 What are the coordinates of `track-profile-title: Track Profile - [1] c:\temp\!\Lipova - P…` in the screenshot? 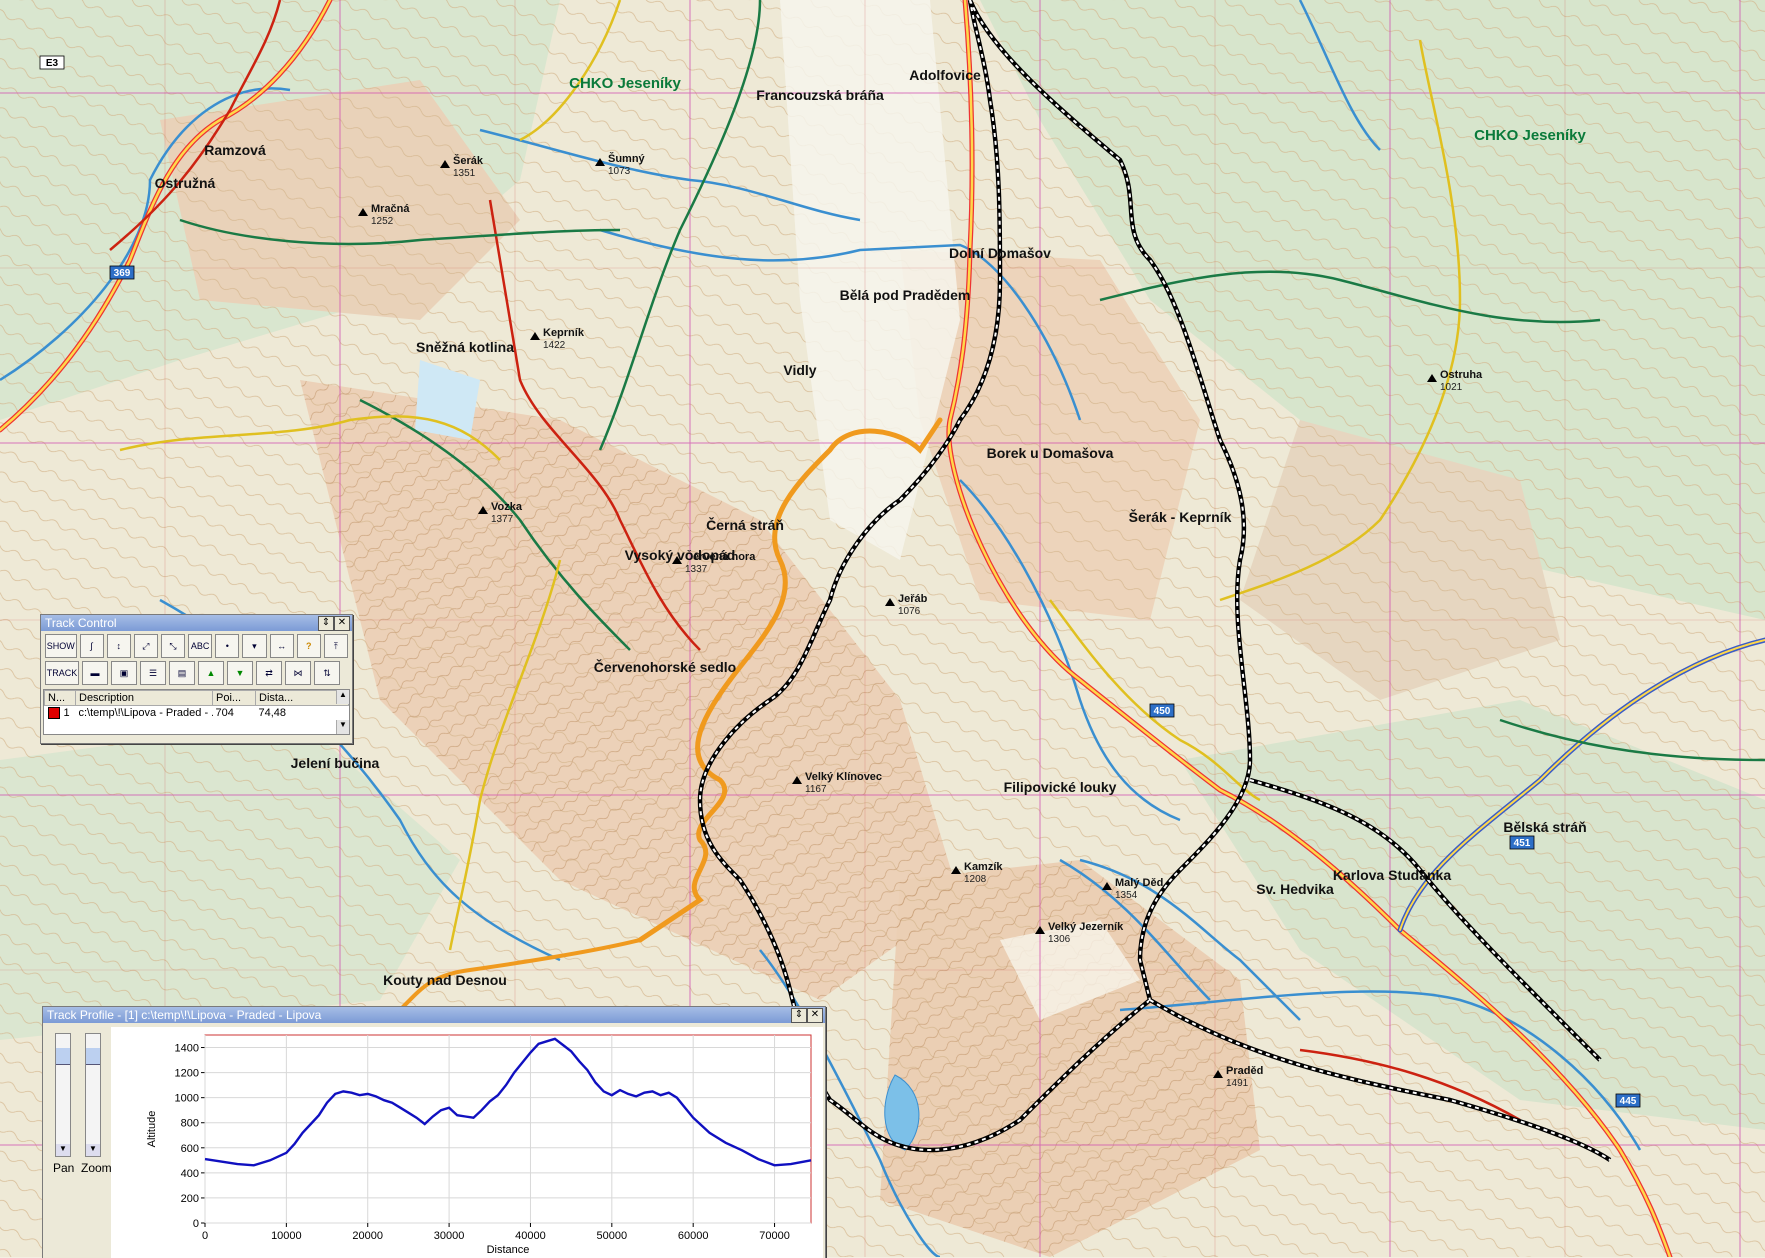 It's located at (184, 1015).